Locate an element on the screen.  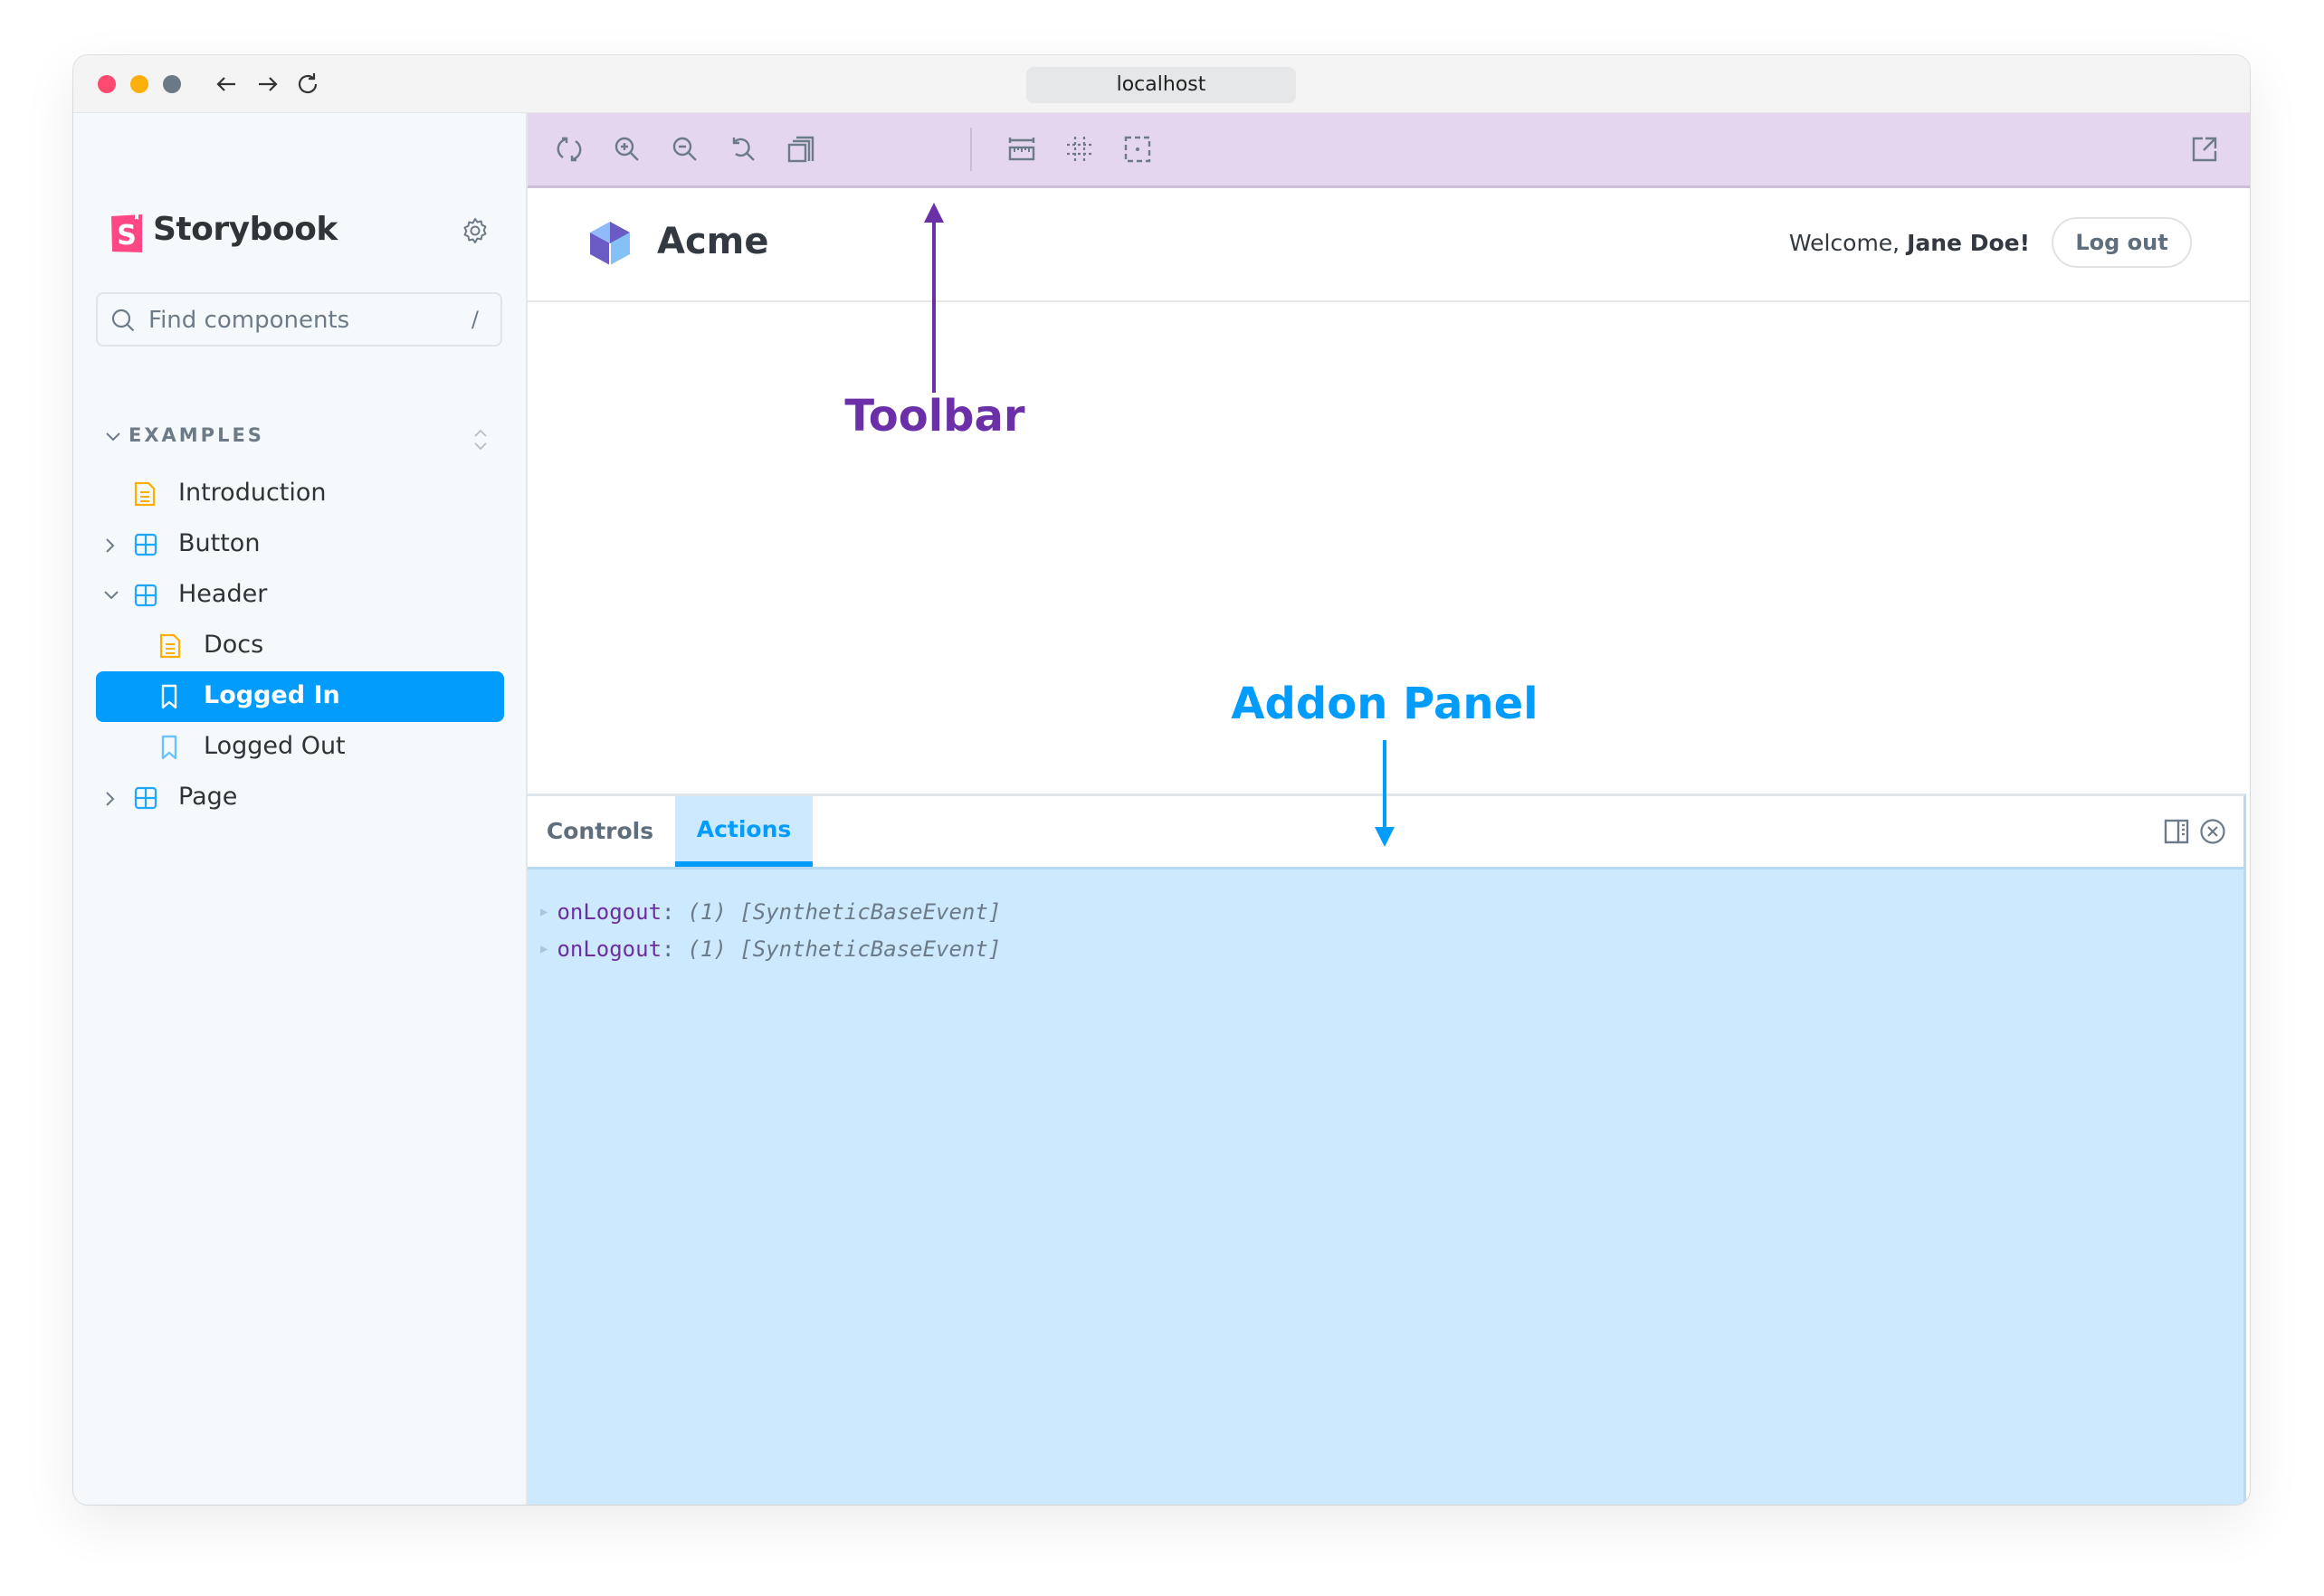
storybook-logo-icon: S is located at coordinates (127, 233).